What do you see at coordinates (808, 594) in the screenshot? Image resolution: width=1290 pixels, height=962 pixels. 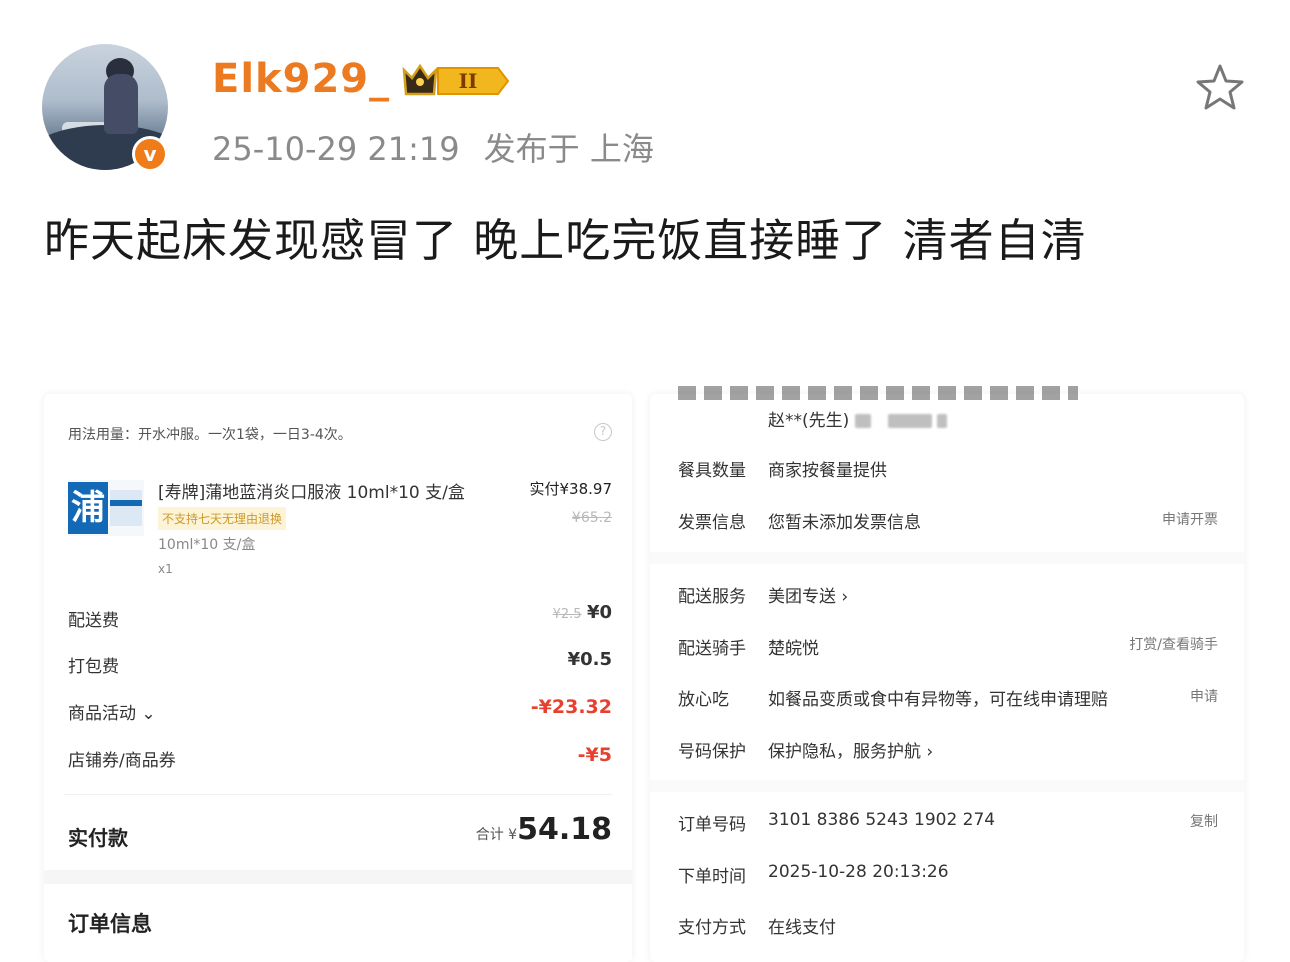 I see `delivery-service-value: 美团专送 ›` at bounding box center [808, 594].